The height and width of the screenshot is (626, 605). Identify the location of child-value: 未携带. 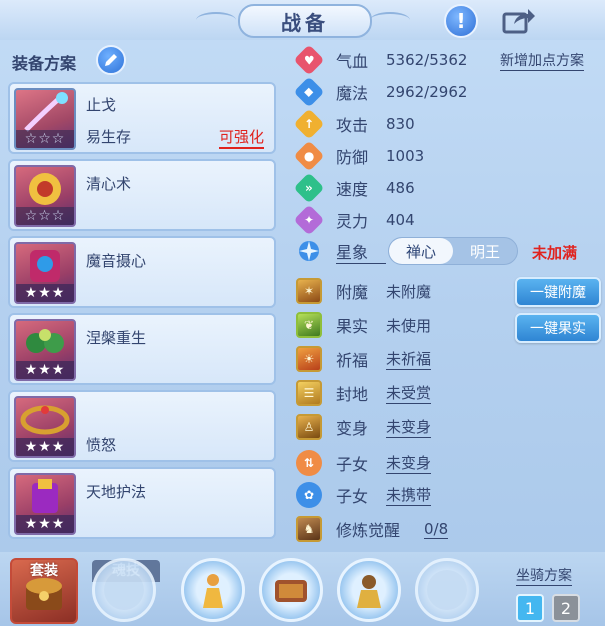
(409, 495).